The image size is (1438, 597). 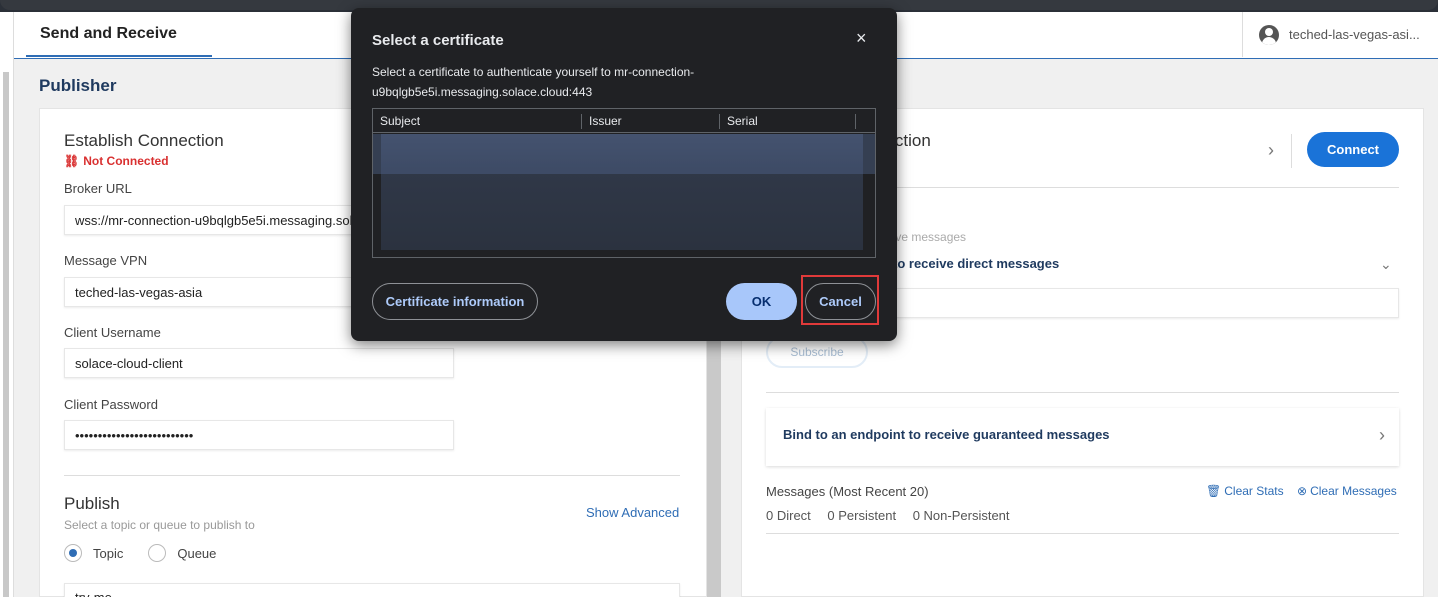 What do you see at coordinates (372, 590) in the screenshot?
I see `topic-field: try-me` at bounding box center [372, 590].